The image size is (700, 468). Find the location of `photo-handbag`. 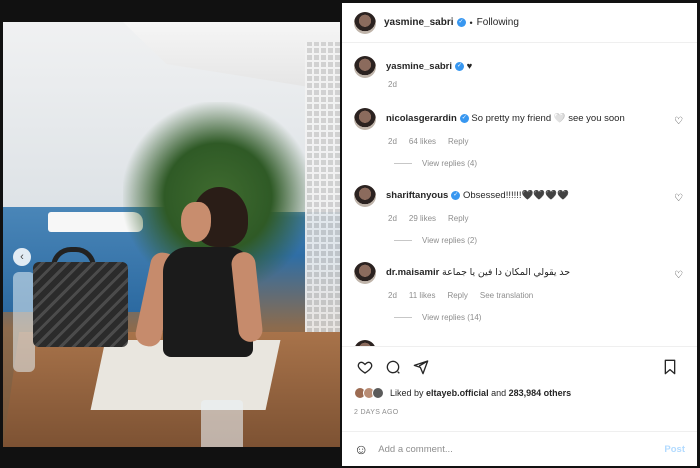

photo-handbag is located at coordinates (80, 304).